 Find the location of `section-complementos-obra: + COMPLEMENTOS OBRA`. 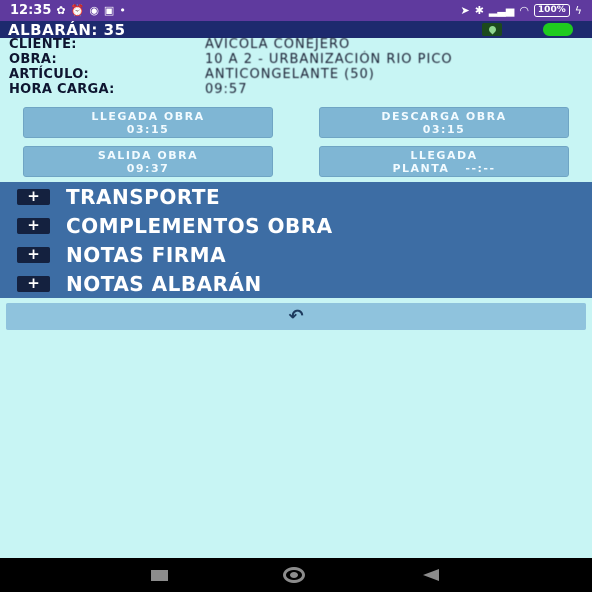

section-complementos-obra: + COMPLEMENTOS OBRA is located at coordinates (296, 225).